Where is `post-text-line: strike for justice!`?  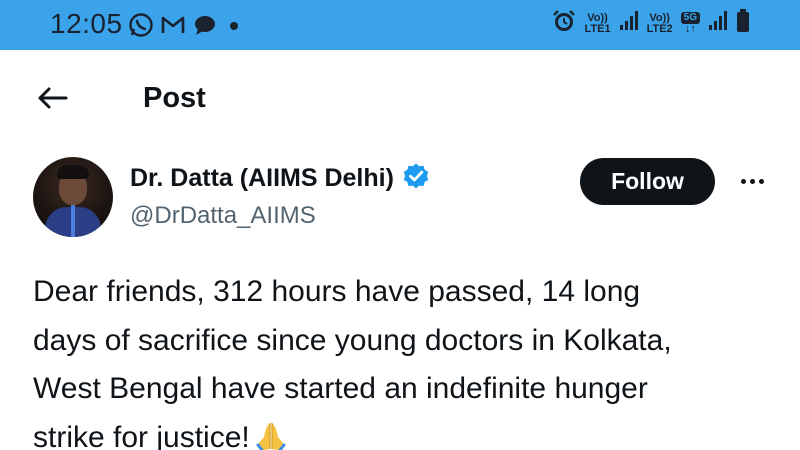
post-text-line: strike for justice! is located at coordinates (141, 435).